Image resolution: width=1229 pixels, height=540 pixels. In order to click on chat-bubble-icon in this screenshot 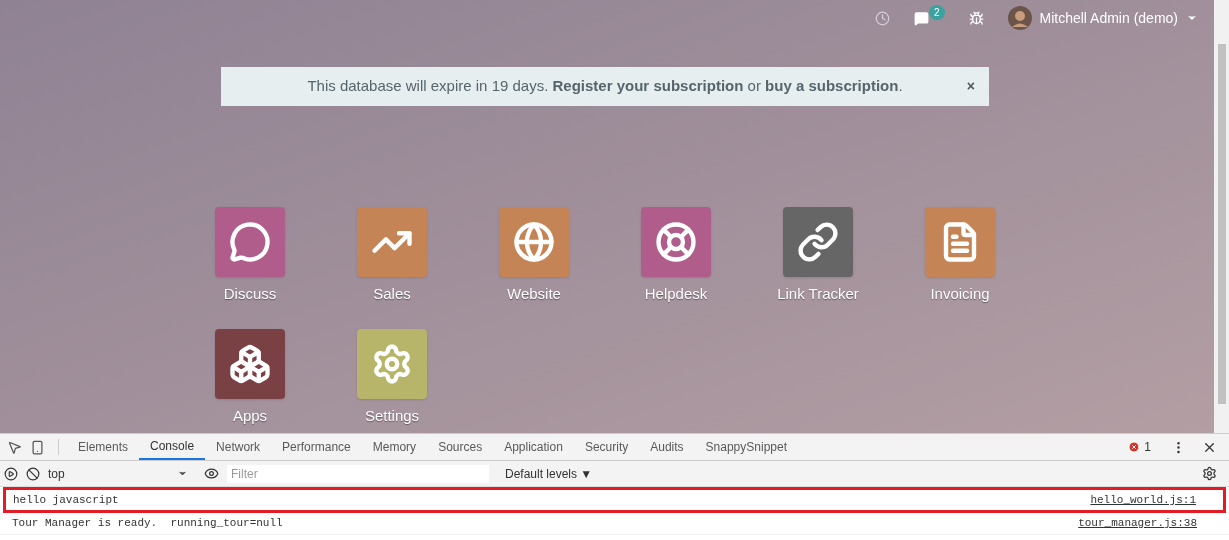, I will do `click(250, 242)`.